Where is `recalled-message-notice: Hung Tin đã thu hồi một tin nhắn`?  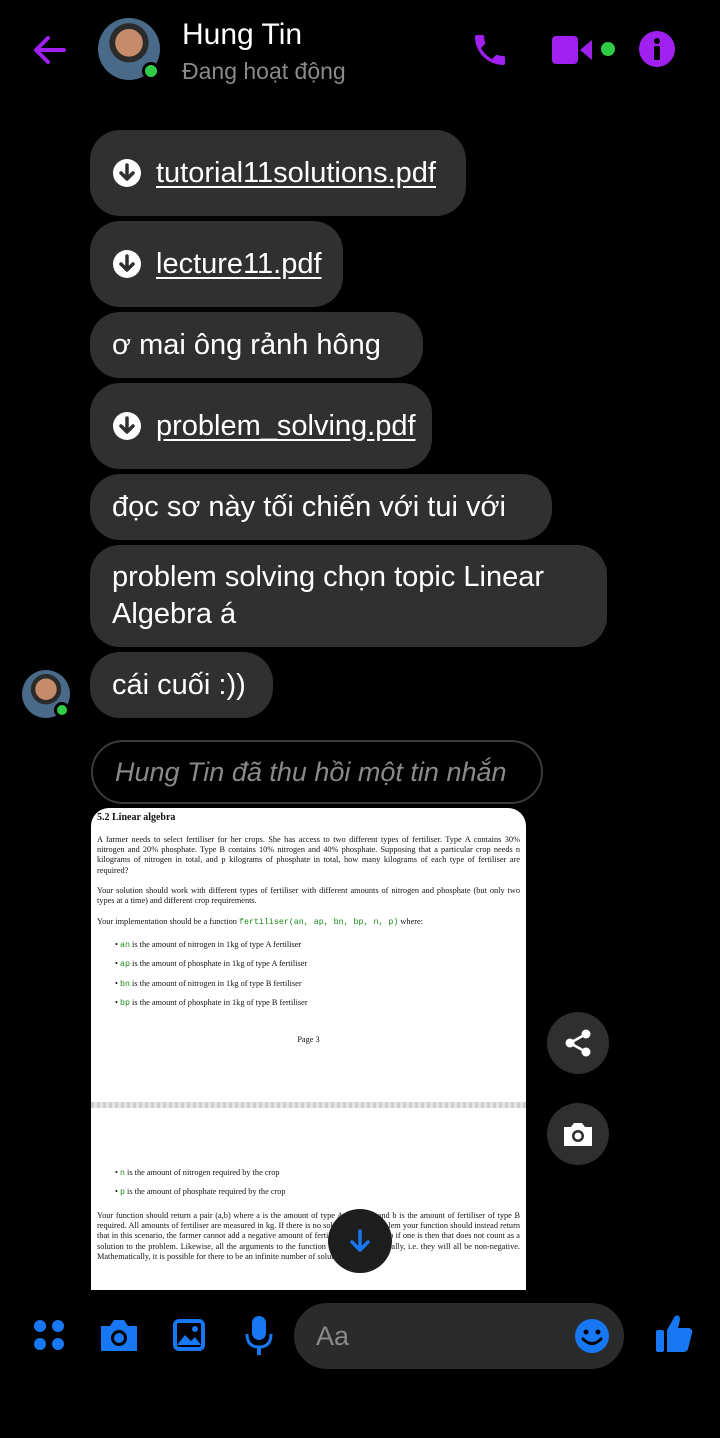 recalled-message-notice: Hung Tin đã thu hồi một tin nhắn is located at coordinates (317, 772).